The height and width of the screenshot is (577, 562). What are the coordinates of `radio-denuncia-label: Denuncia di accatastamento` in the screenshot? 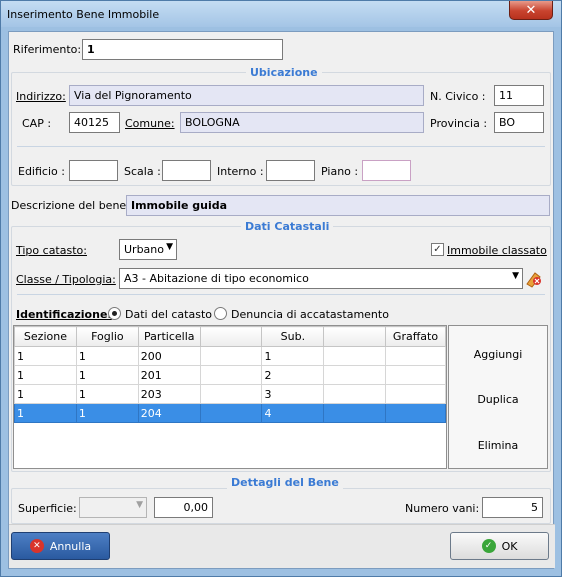 It's located at (310, 314).